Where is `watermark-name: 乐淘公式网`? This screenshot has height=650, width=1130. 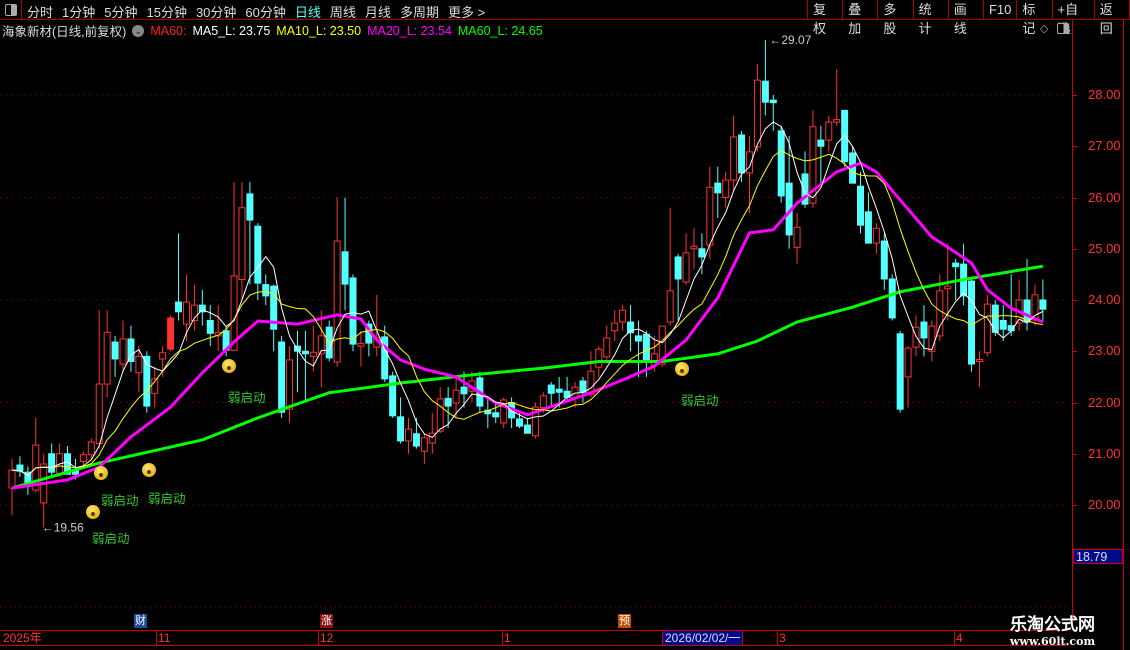
watermark-name: 乐淘公式网 is located at coordinates (1052, 625).